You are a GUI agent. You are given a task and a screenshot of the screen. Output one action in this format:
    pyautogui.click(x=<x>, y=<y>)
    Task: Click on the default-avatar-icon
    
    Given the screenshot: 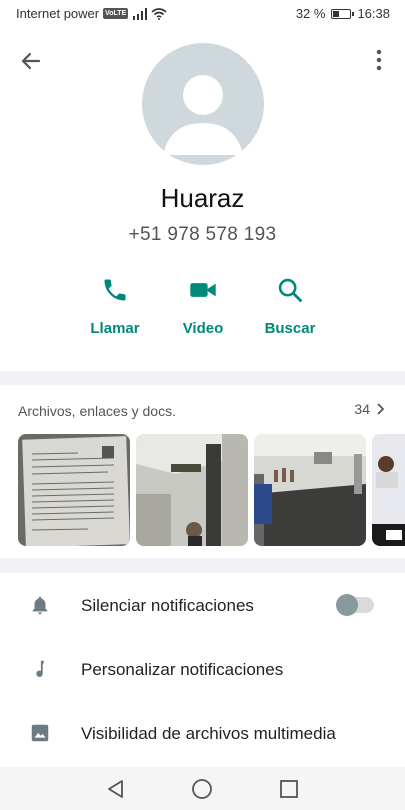 What is the action you would take?
    pyautogui.click(x=203, y=115)
    